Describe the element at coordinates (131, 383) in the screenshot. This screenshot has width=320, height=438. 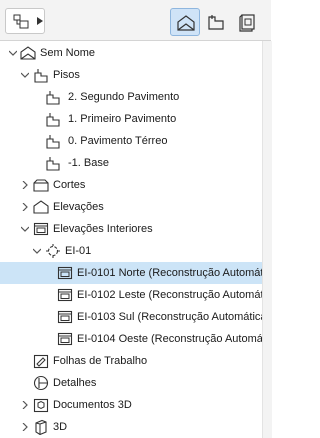
I see `tree-item-detalhes: Detalhes` at that location.